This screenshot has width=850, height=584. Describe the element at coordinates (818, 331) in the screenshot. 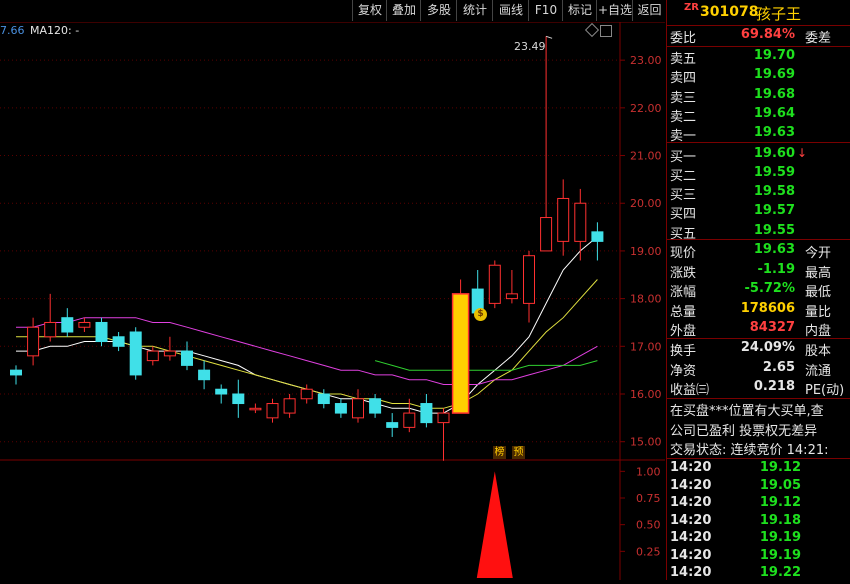

I see `row-right-label: 内盘` at that location.